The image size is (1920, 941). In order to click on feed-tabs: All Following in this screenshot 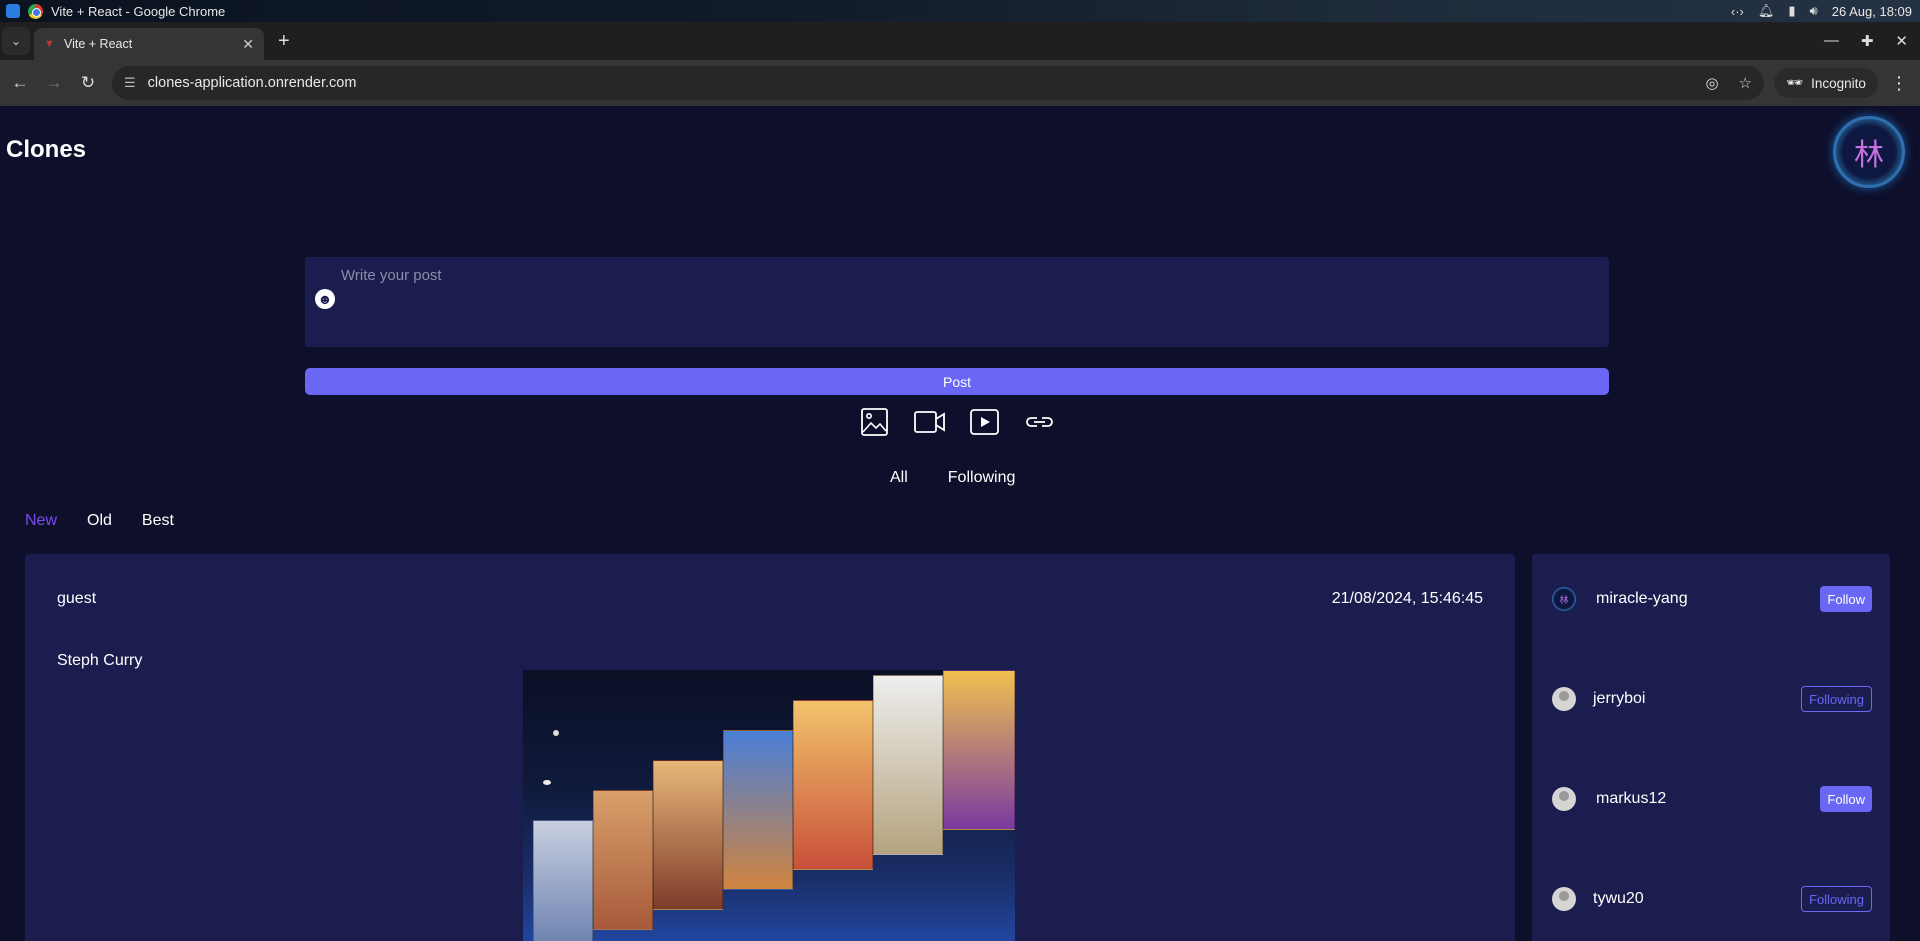, I will do `click(952, 478)`.